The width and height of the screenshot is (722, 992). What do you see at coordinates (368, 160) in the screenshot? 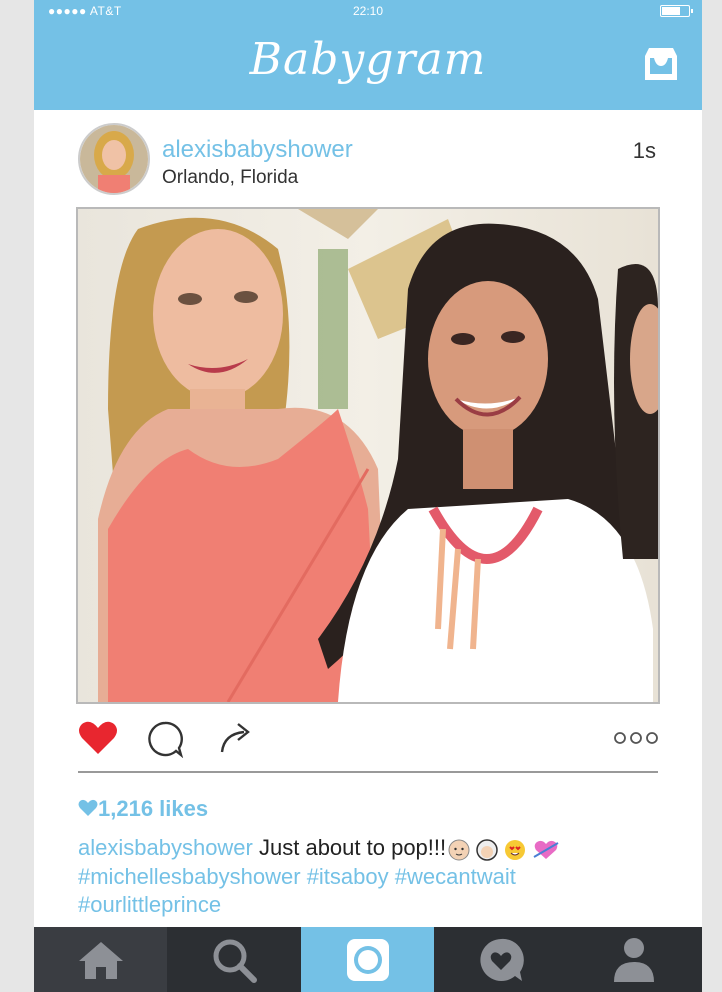
I see `post-header: alexisbabyshower Orlando, Florida 1s` at bounding box center [368, 160].